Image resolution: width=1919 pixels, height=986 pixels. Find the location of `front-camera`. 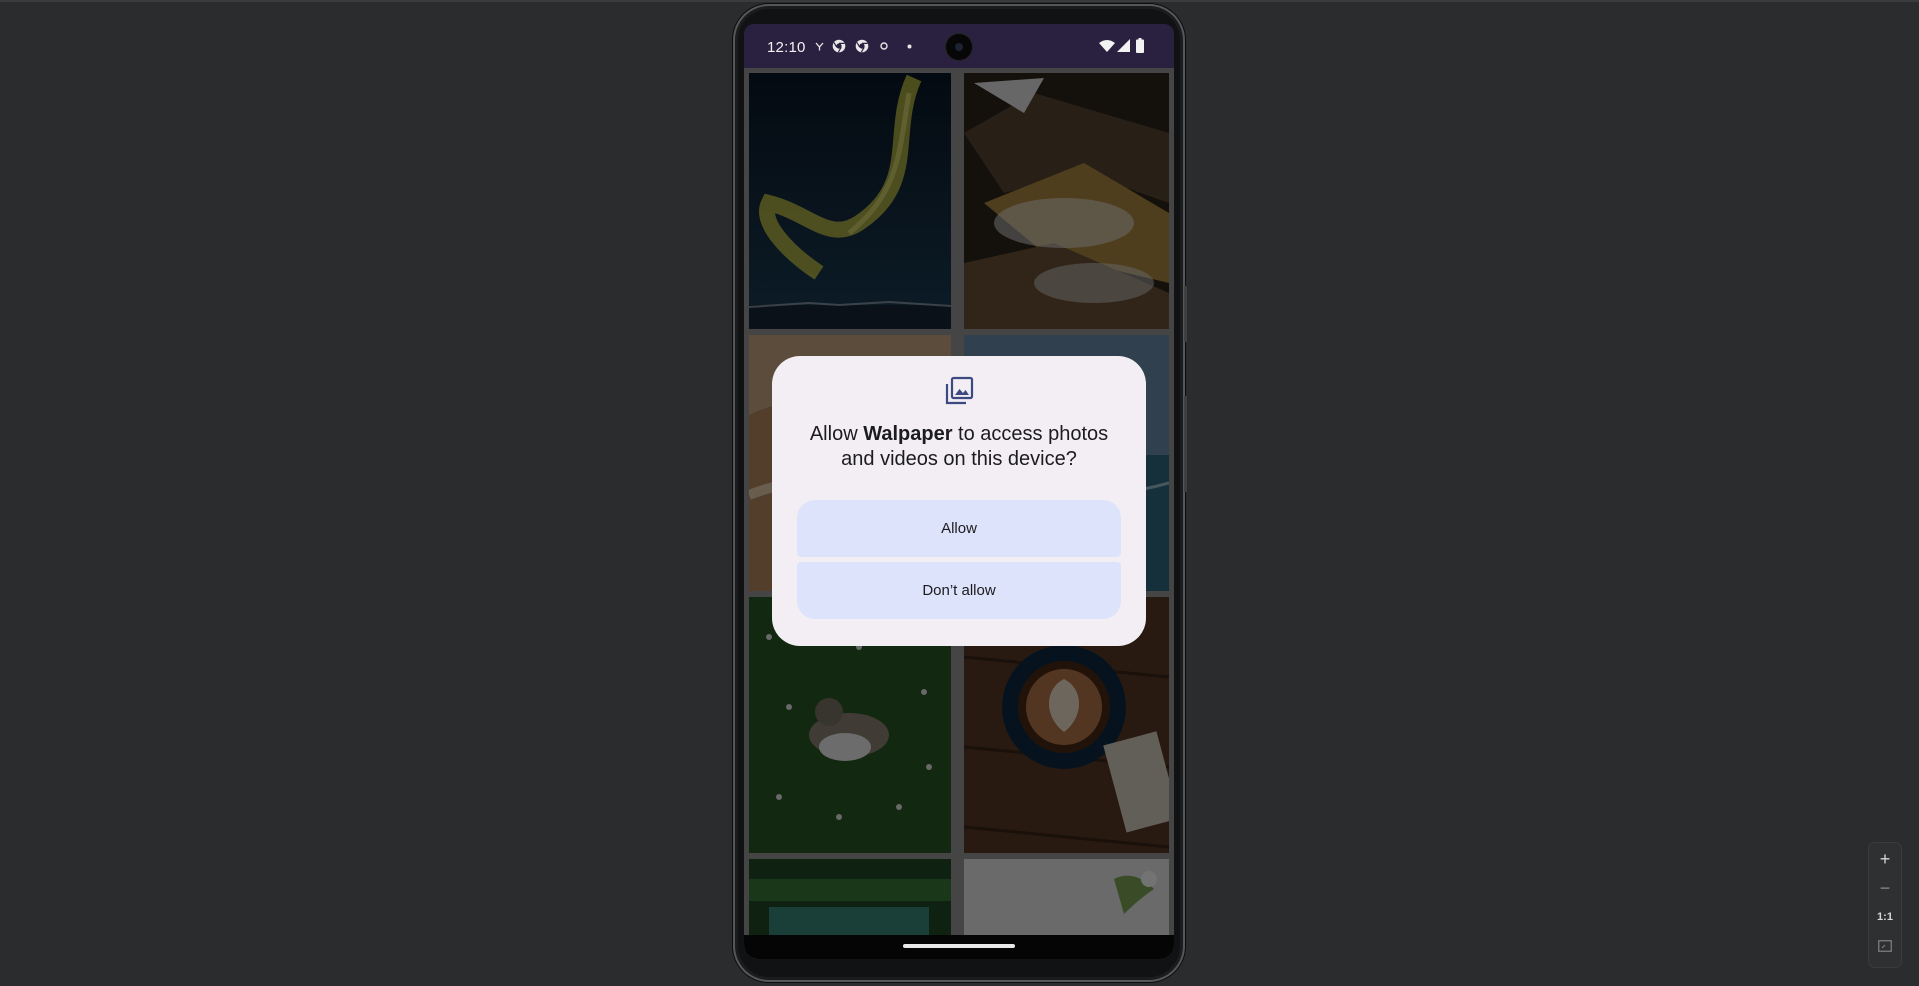

front-camera is located at coordinates (959, 47).